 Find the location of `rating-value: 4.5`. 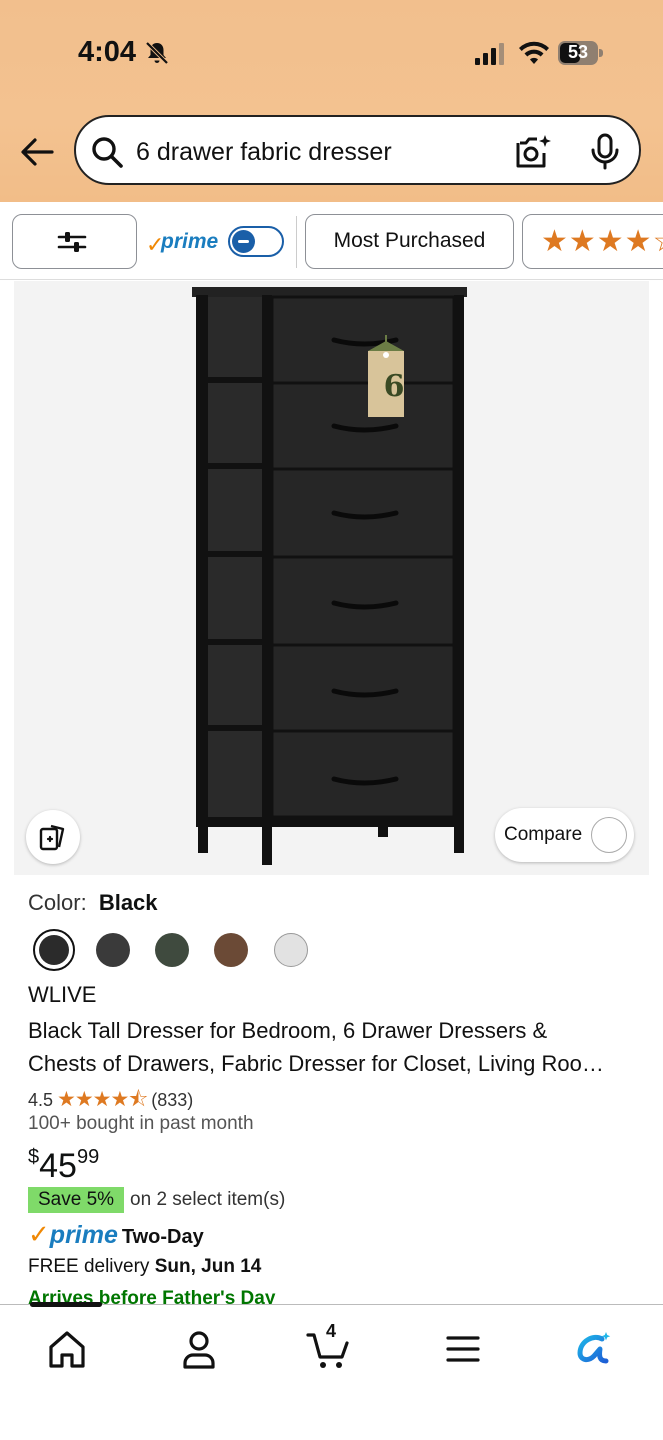

rating-value: 4.5 is located at coordinates (41, 1100).